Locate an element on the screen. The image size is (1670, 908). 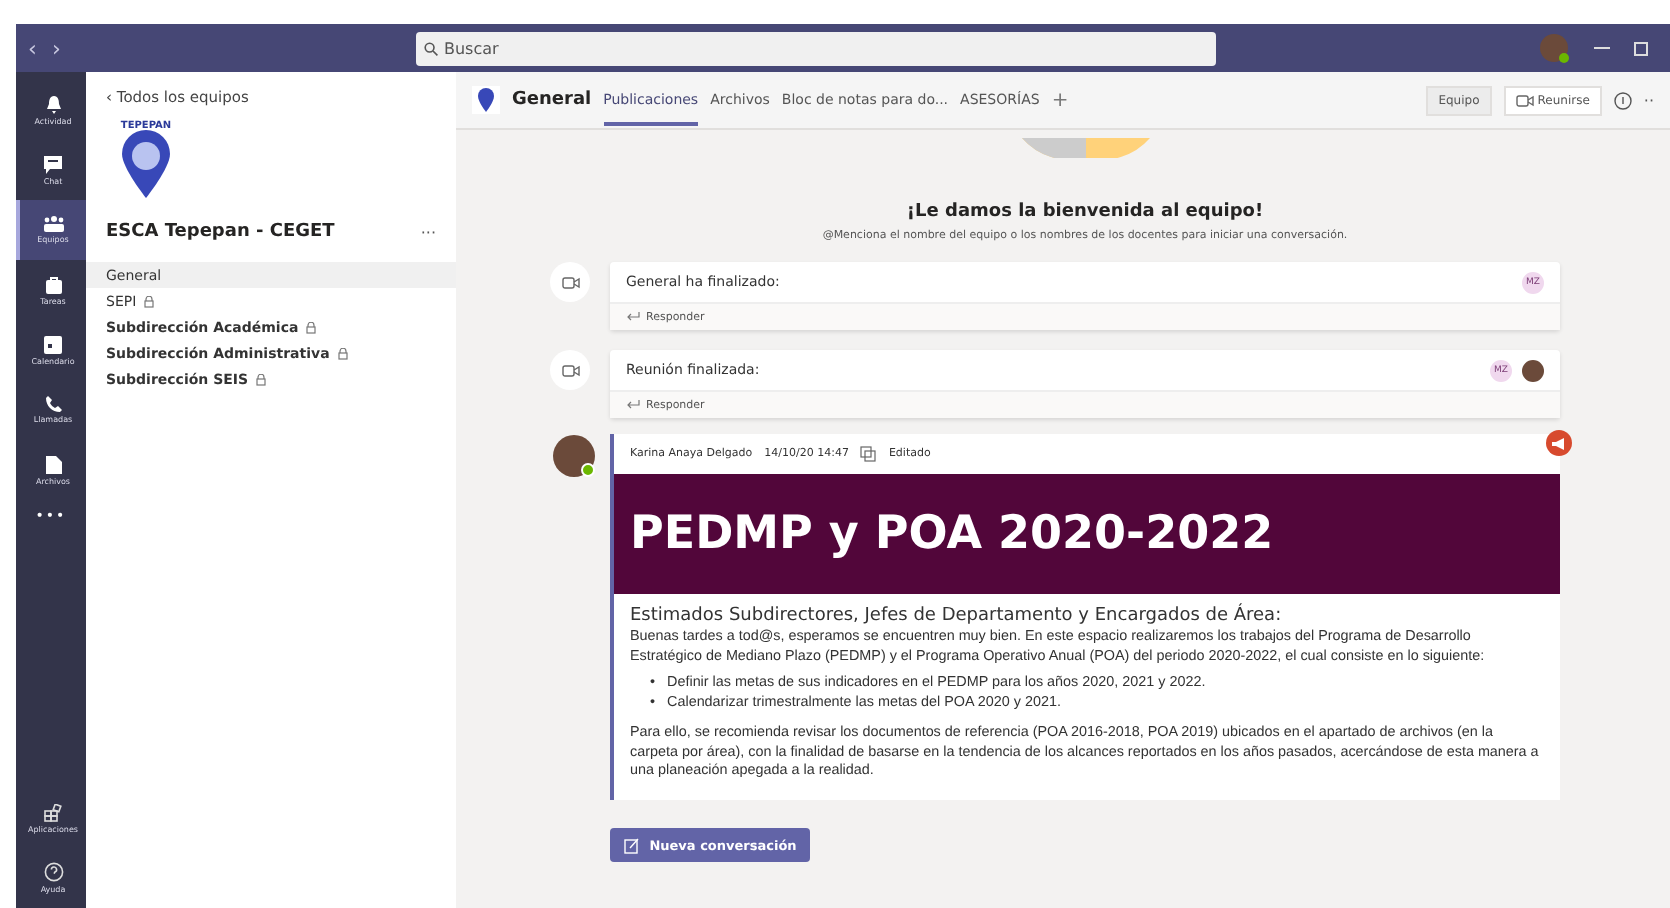
phone-icon is located at coordinates (53, 404).